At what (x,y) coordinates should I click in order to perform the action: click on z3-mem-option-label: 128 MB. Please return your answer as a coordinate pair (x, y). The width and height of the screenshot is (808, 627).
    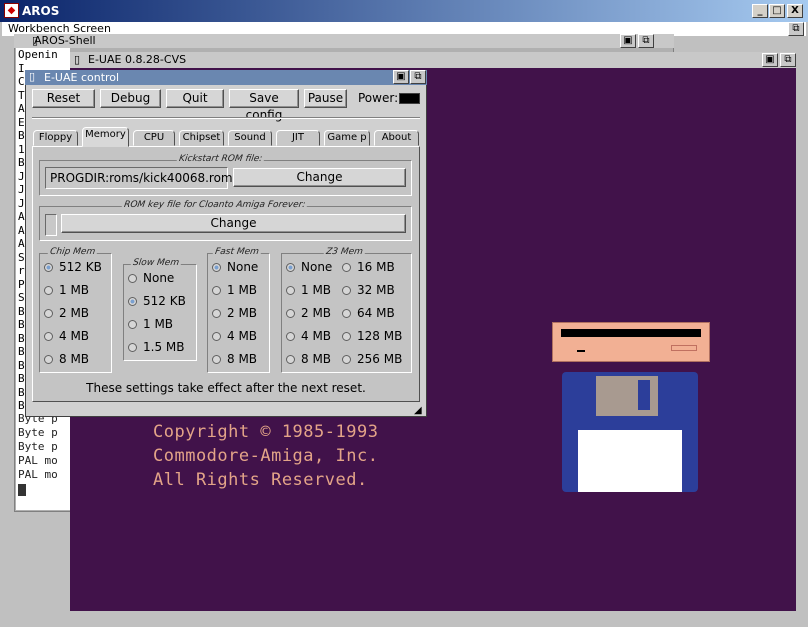
    Looking at the image, I should click on (380, 336).